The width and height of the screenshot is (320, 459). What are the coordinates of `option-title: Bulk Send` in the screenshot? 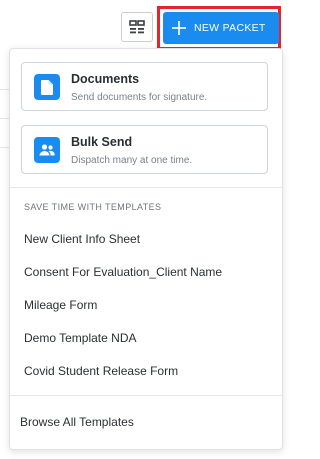 It's located at (102, 142).